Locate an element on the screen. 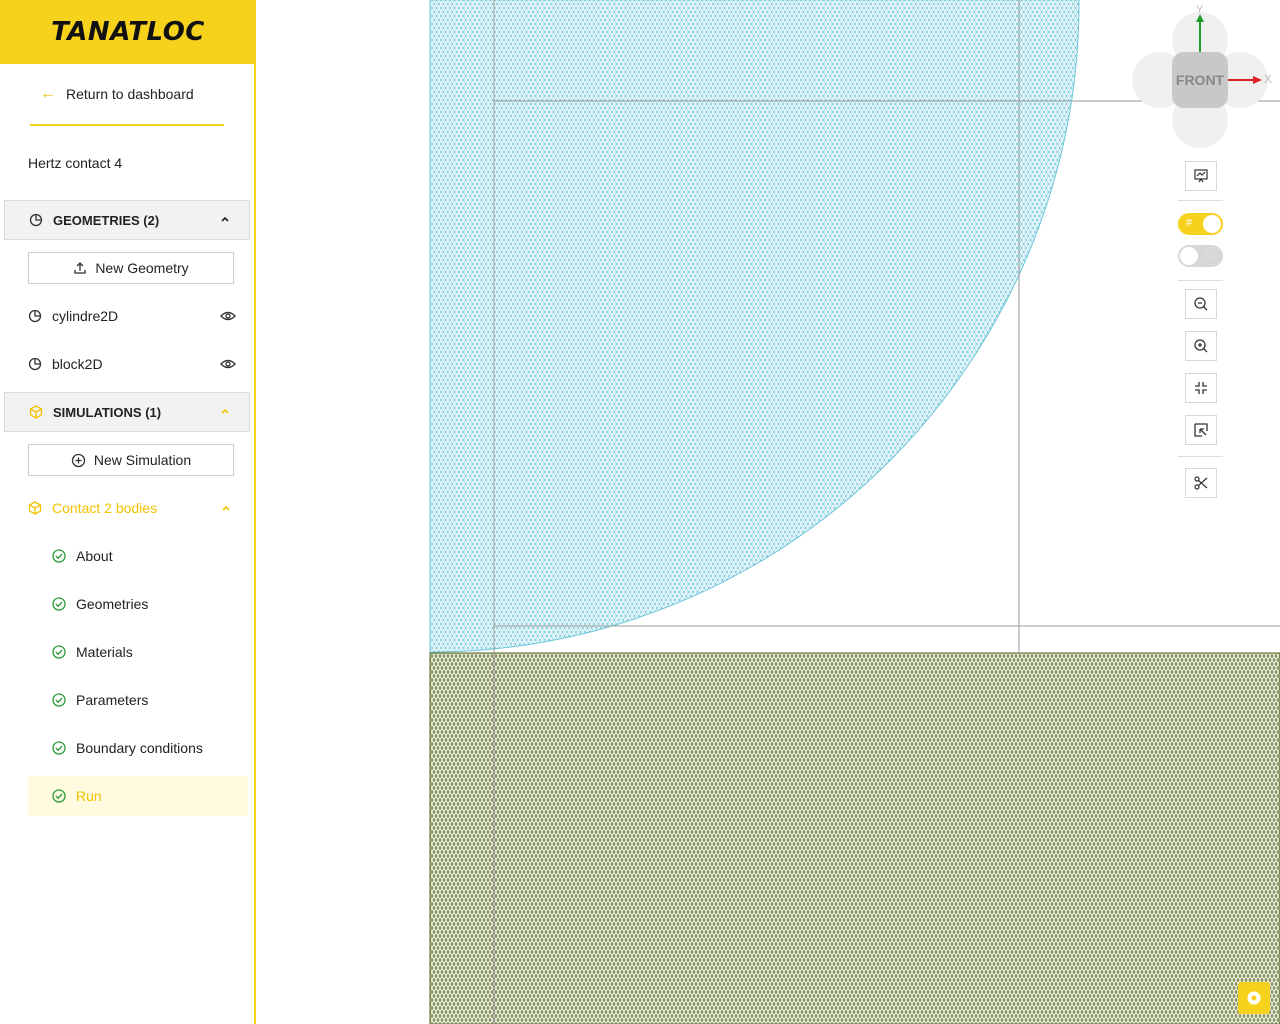 This screenshot has width=1280, height=1024. compress-icon is located at coordinates (1201, 388).